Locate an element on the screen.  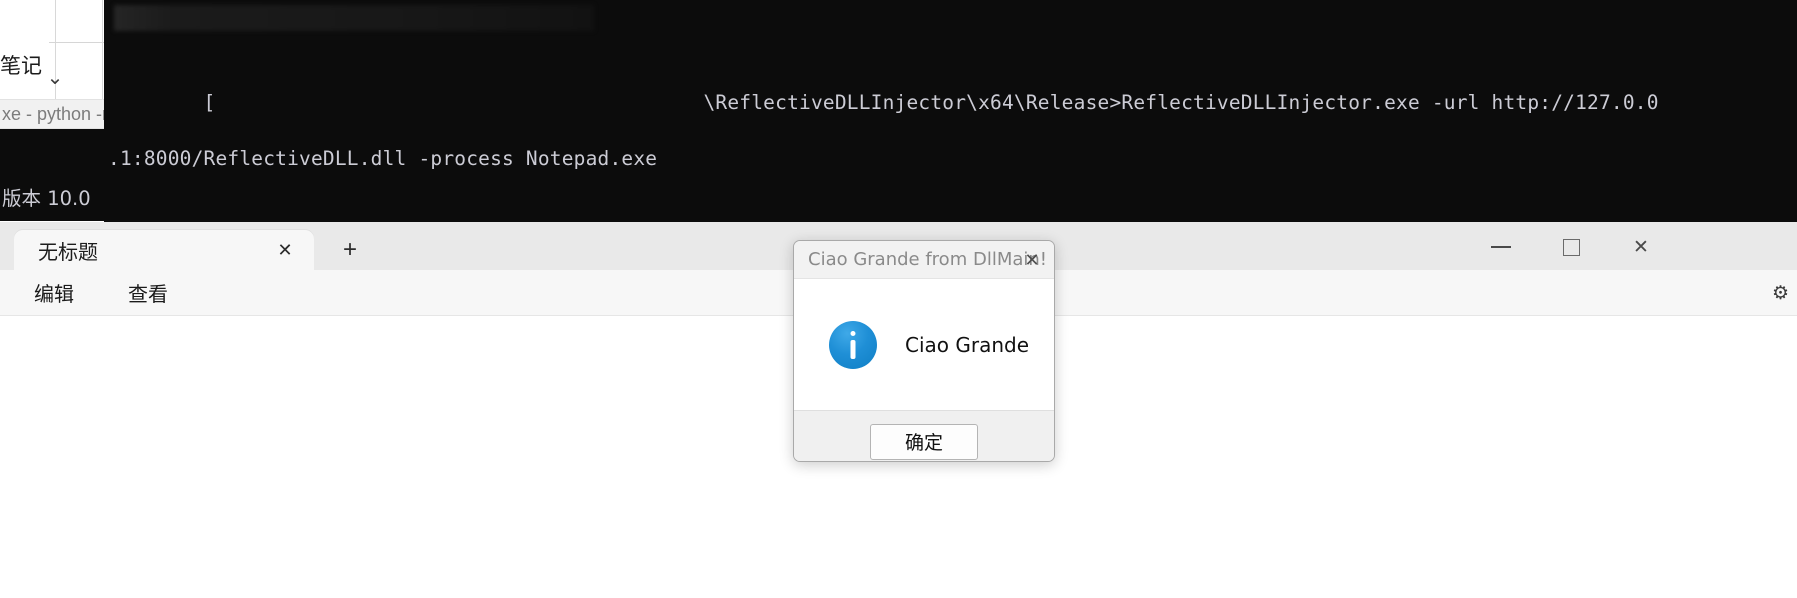
dialog-titlebar: Ciao Grande from DllMain! ✕ is located at coordinates (924, 260).